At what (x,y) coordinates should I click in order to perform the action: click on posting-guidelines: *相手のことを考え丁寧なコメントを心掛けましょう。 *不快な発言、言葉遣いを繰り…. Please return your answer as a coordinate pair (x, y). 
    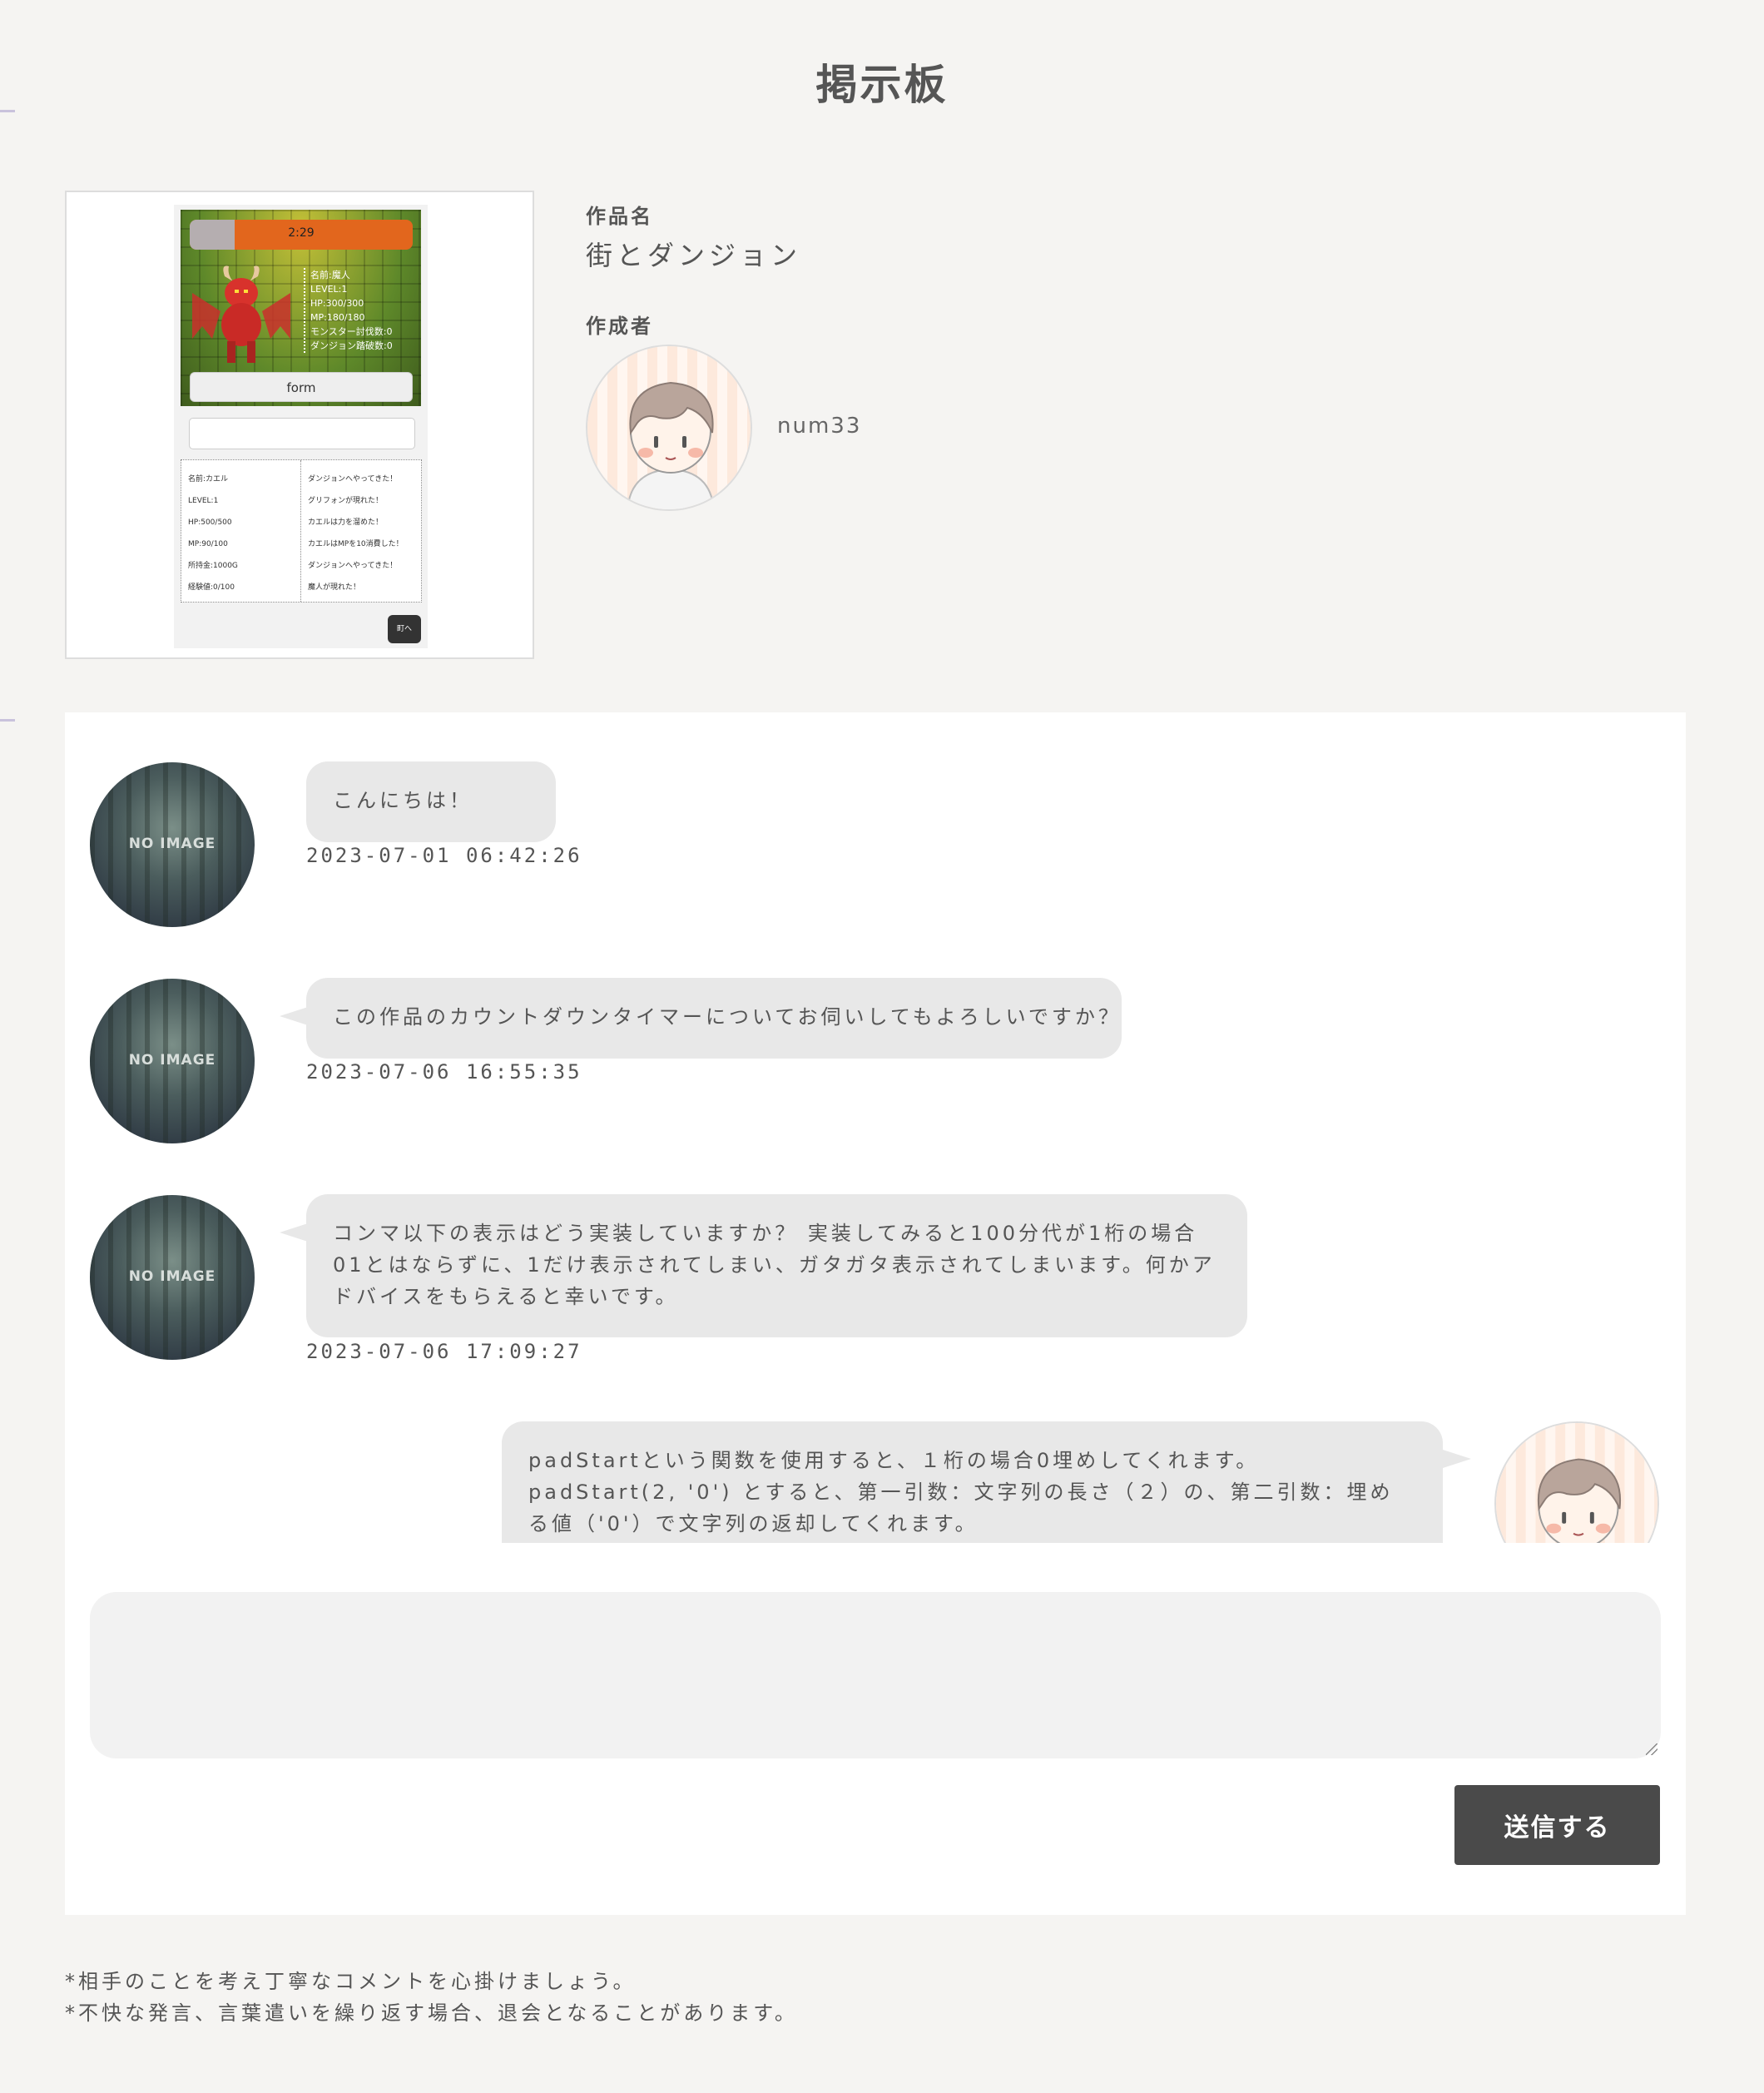
    Looking at the image, I should click on (431, 1998).